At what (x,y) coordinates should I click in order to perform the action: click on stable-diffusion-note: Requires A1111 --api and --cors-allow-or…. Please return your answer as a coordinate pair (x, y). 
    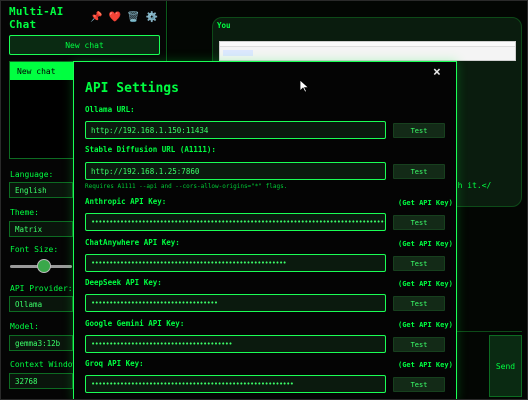
    Looking at the image, I should click on (186, 186).